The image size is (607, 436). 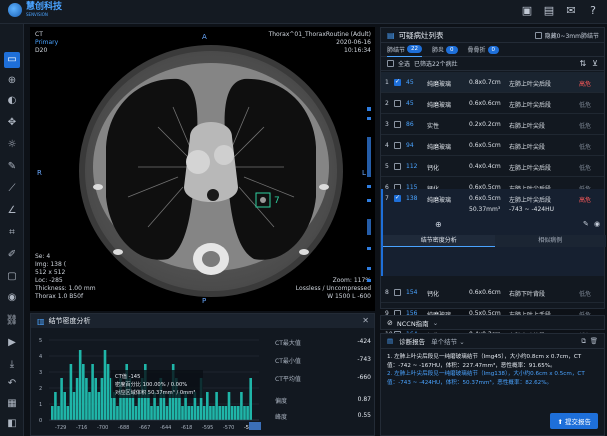 What do you see at coordinates (390, 322) in the screenshot?
I see `nccn-icon: ⊘` at bounding box center [390, 322].